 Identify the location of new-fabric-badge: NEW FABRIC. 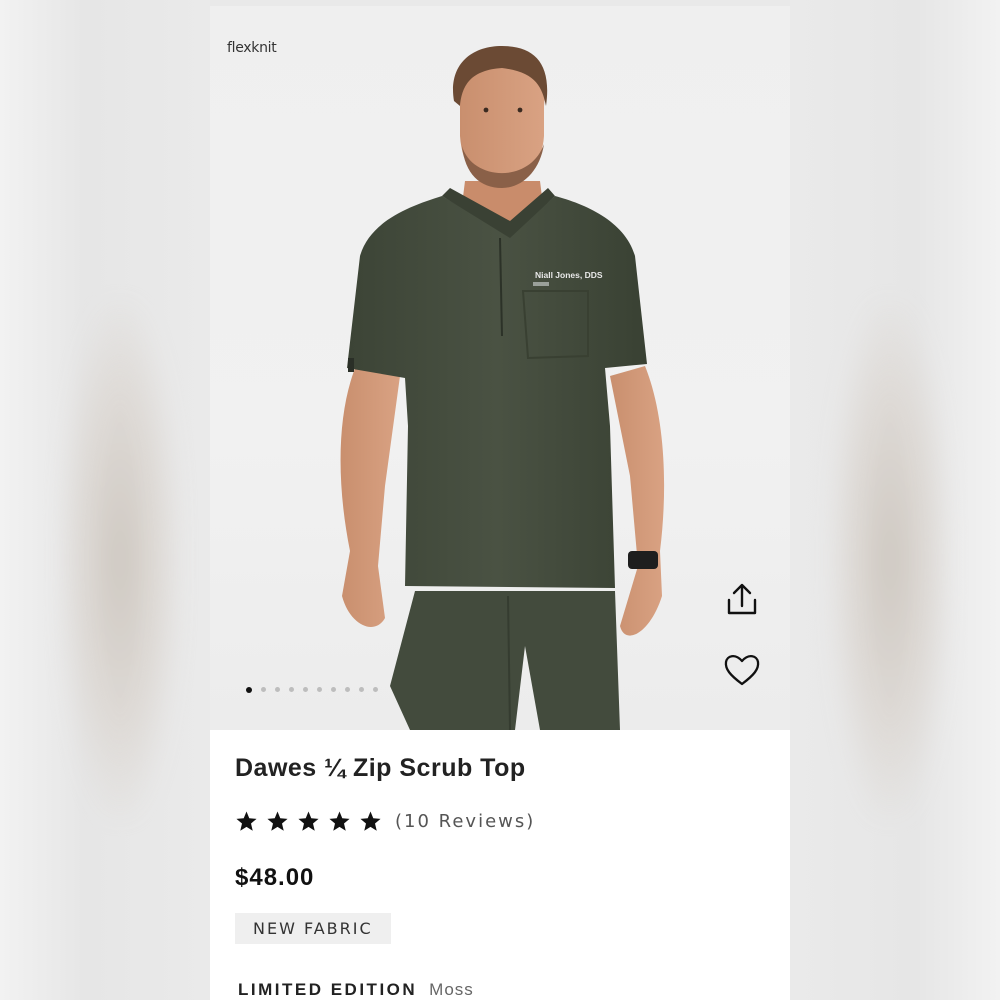
(313, 928).